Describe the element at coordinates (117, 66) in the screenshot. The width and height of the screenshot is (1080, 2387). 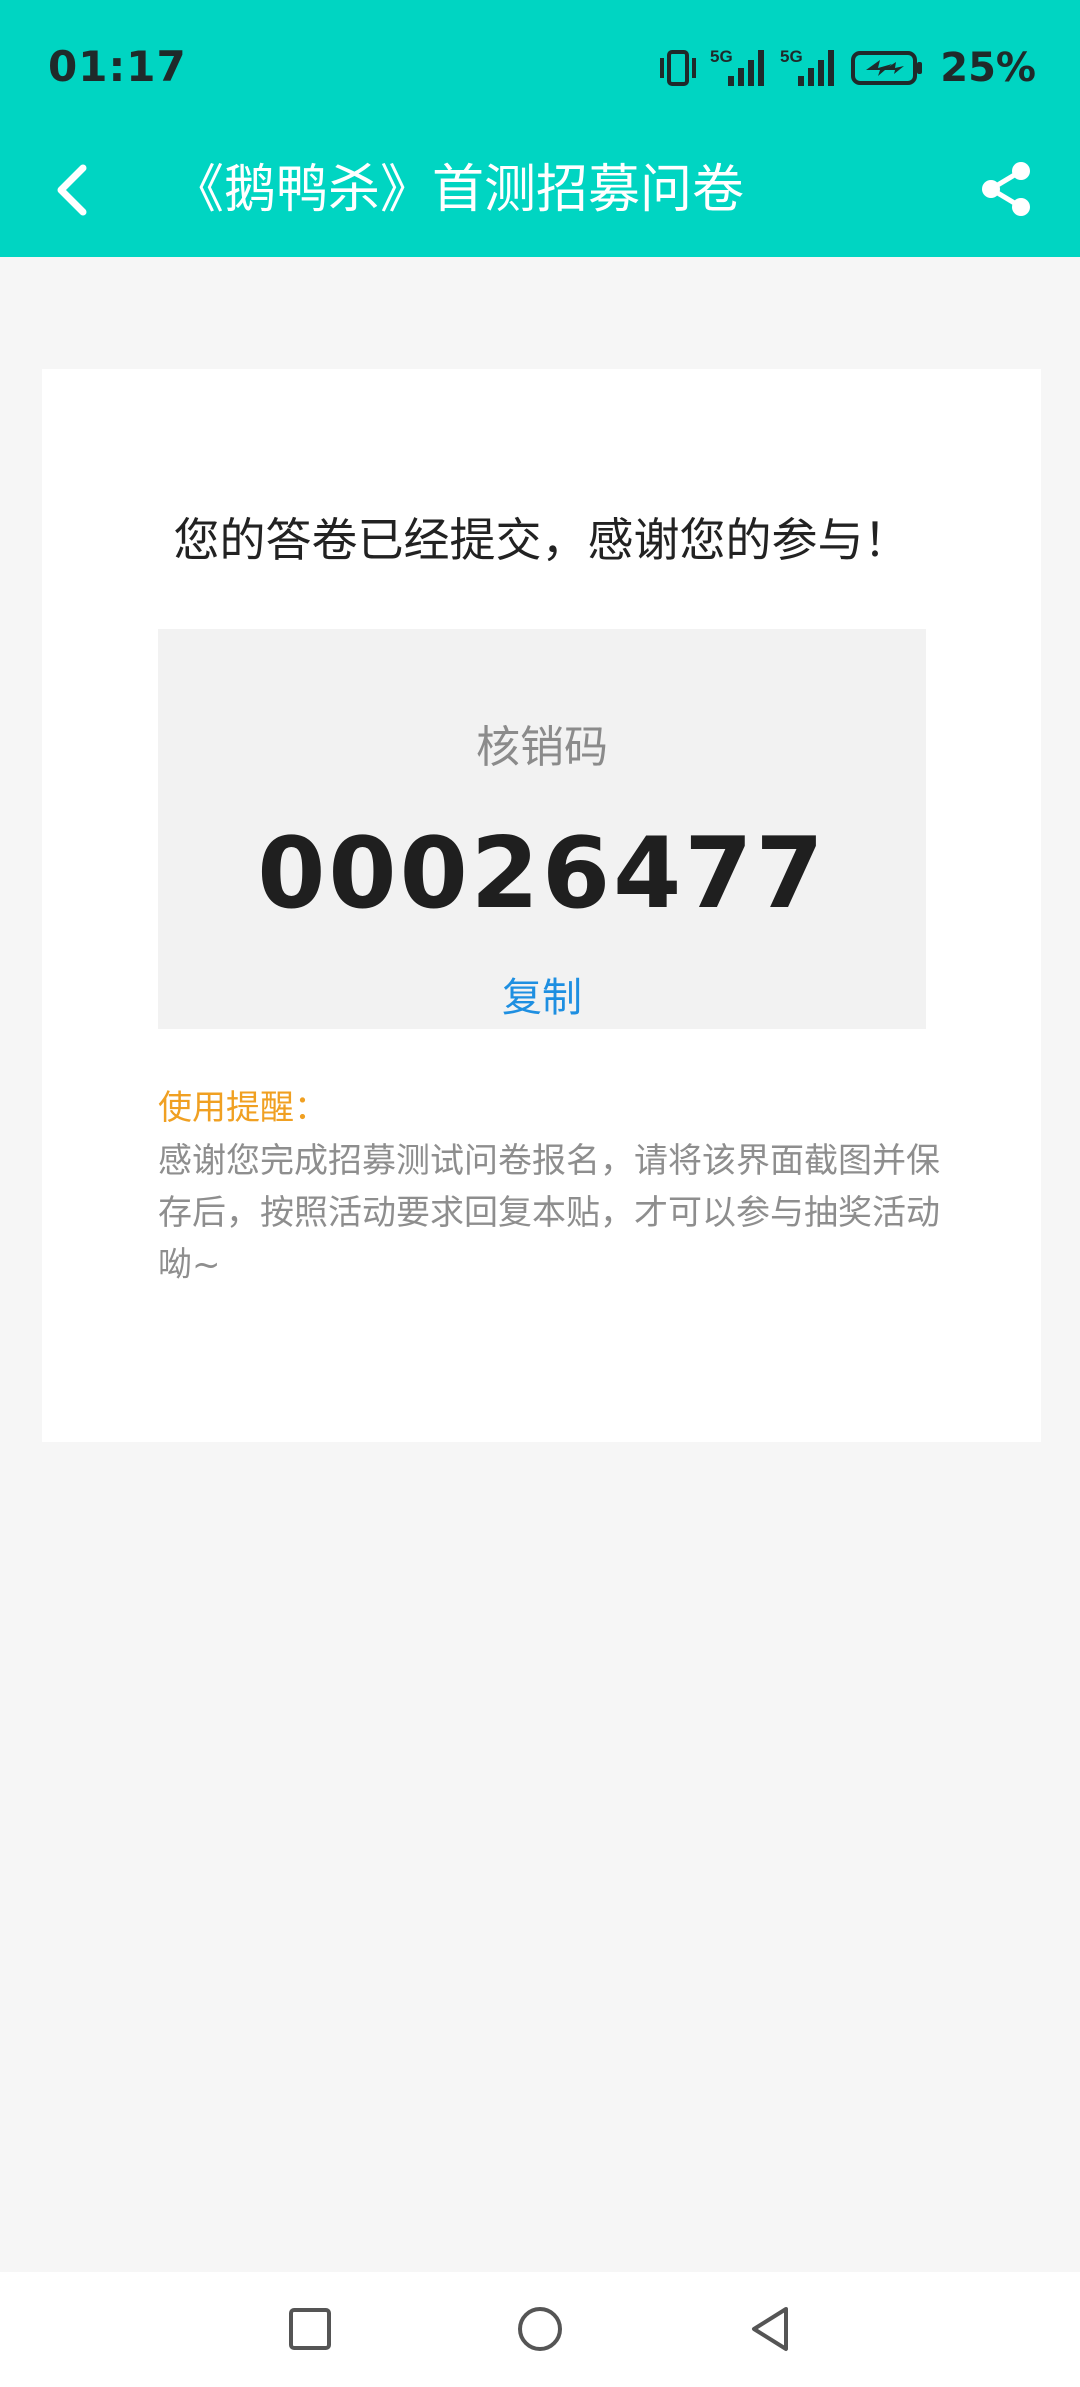
I see `status-time: 01:17` at that location.